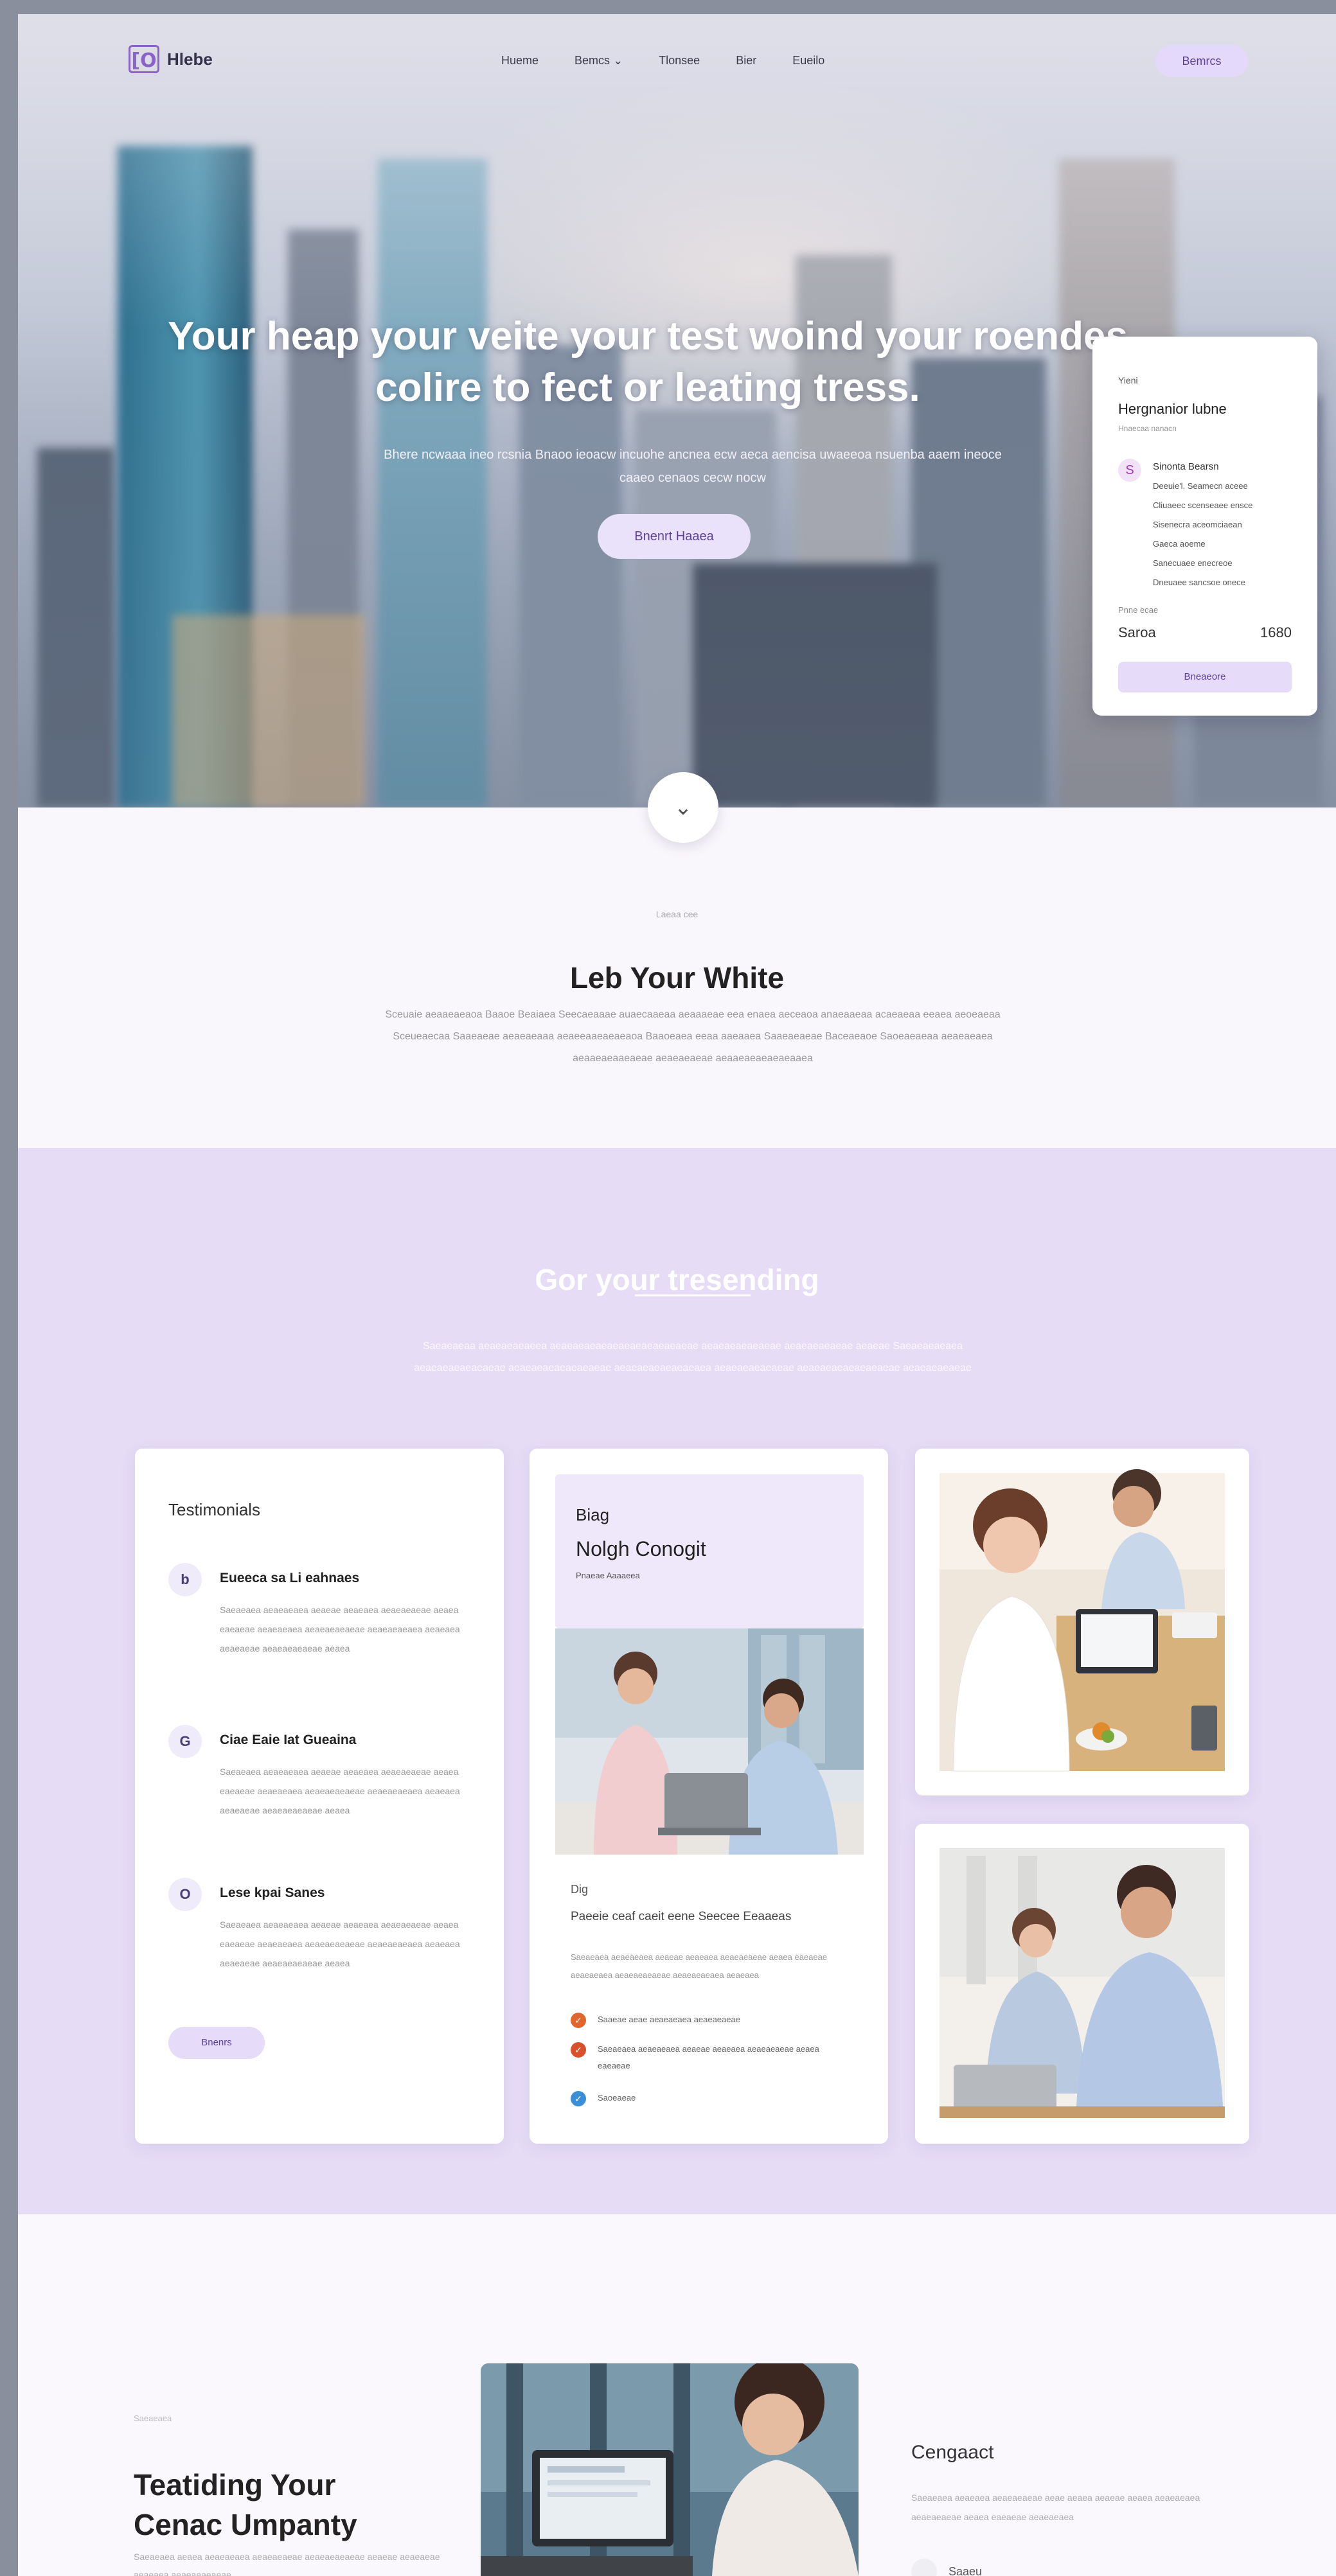  I want to click on nav-links: Hueme Bemcs ⌄ Tlonsee Bier Eueilo, so click(662, 60).